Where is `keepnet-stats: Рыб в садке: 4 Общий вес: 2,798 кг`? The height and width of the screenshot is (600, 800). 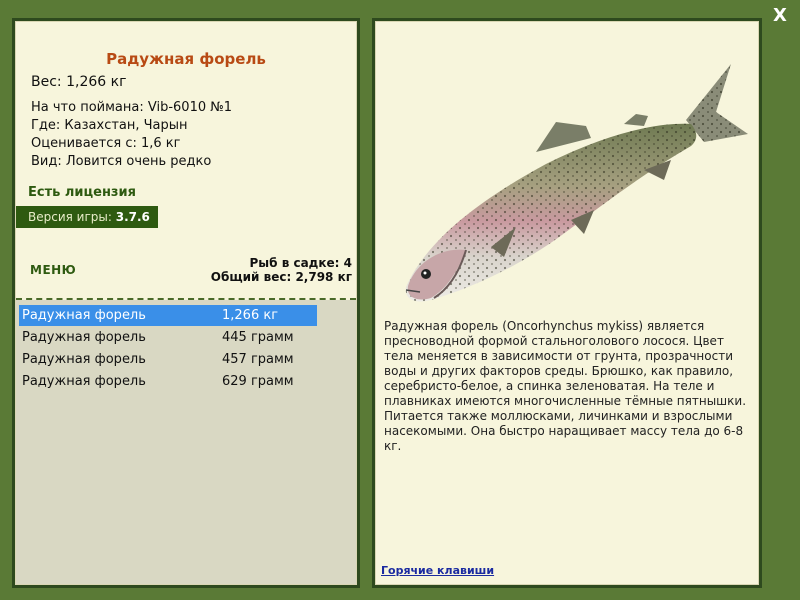
keepnet-stats: Рыб в садке: 4 Общий вес: 2,798 кг is located at coordinates (281, 270).